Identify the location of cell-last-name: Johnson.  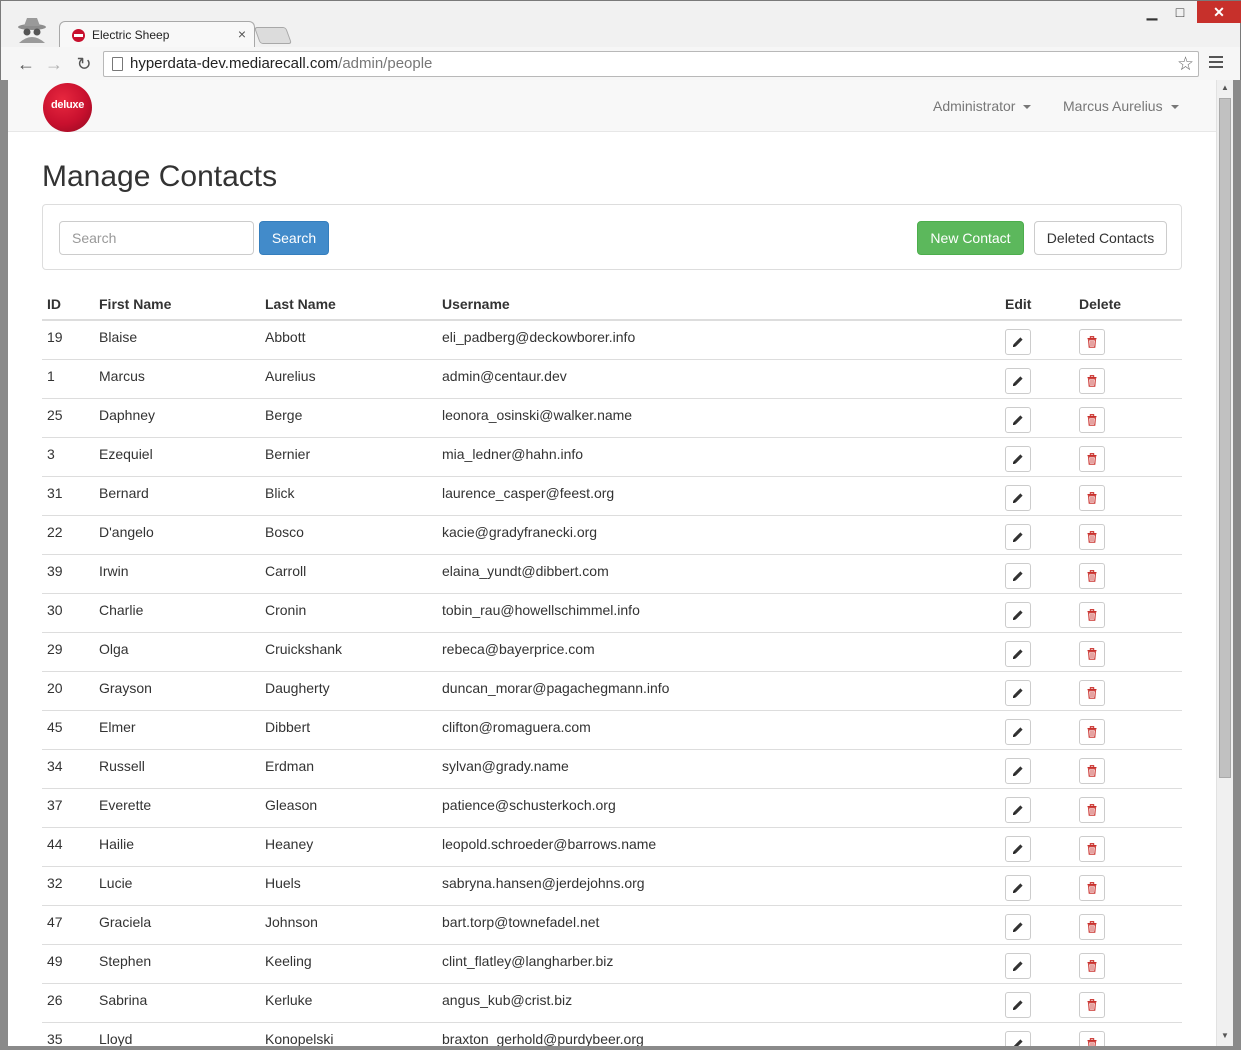
(348, 924).